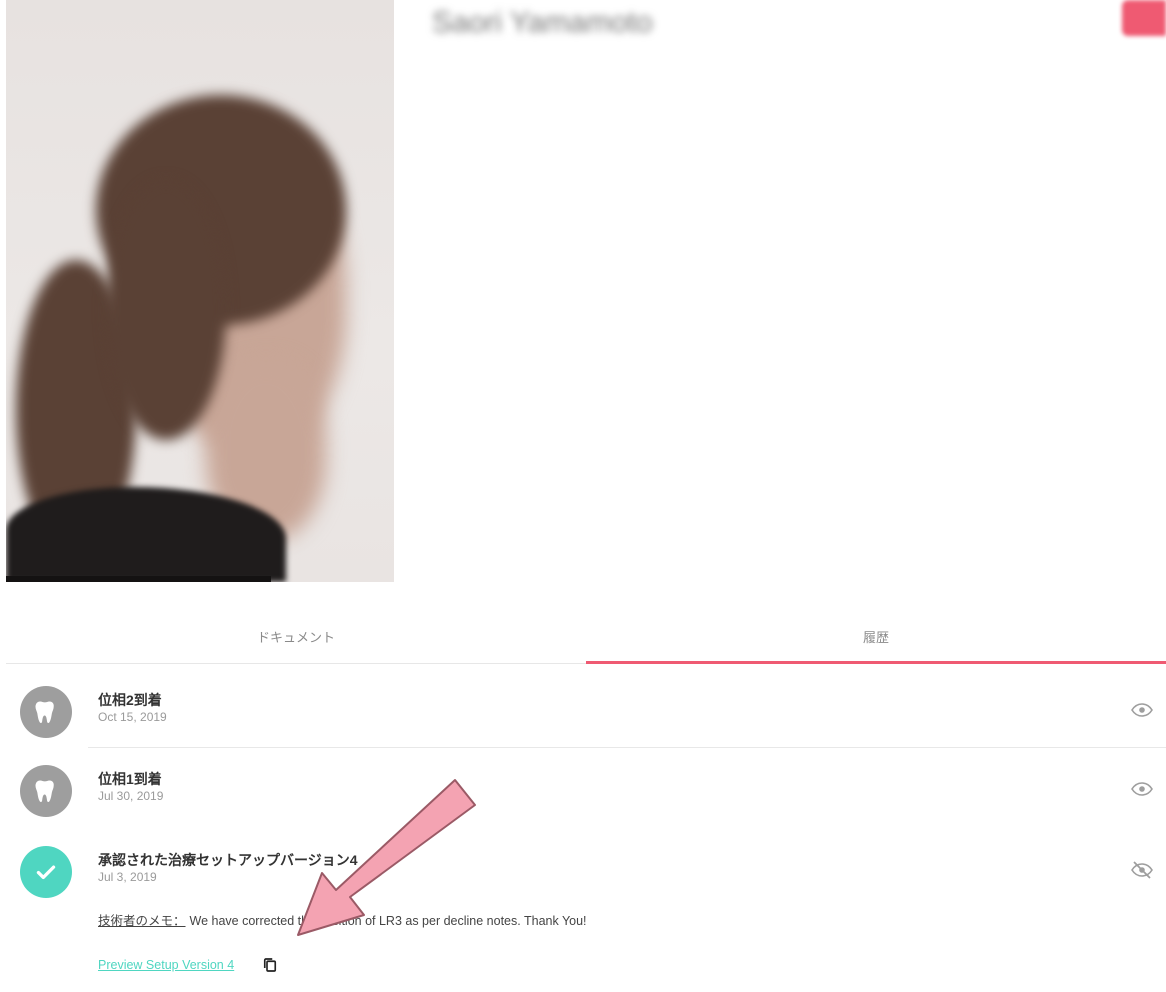 The height and width of the screenshot is (992, 1166). Describe the element at coordinates (1144, 18) in the screenshot. I see `action-badge` at that location.